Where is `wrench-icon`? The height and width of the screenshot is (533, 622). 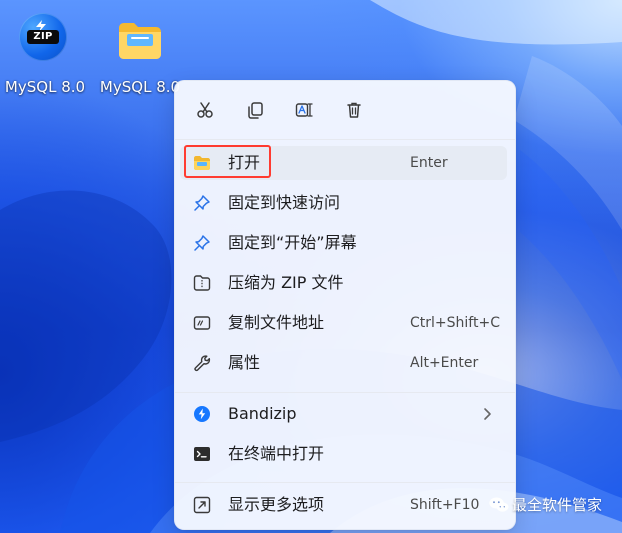 wrench-icon is located at coordinates (202, 363).